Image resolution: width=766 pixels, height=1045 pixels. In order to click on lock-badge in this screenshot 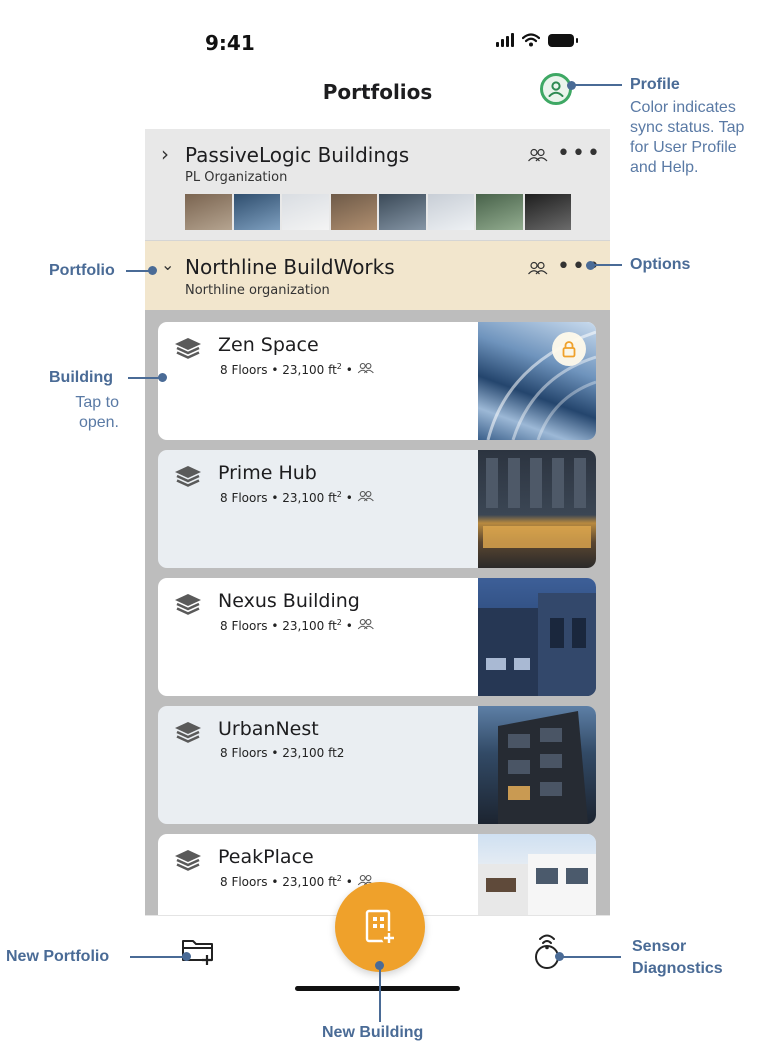, I will do `click(569, 349)`.